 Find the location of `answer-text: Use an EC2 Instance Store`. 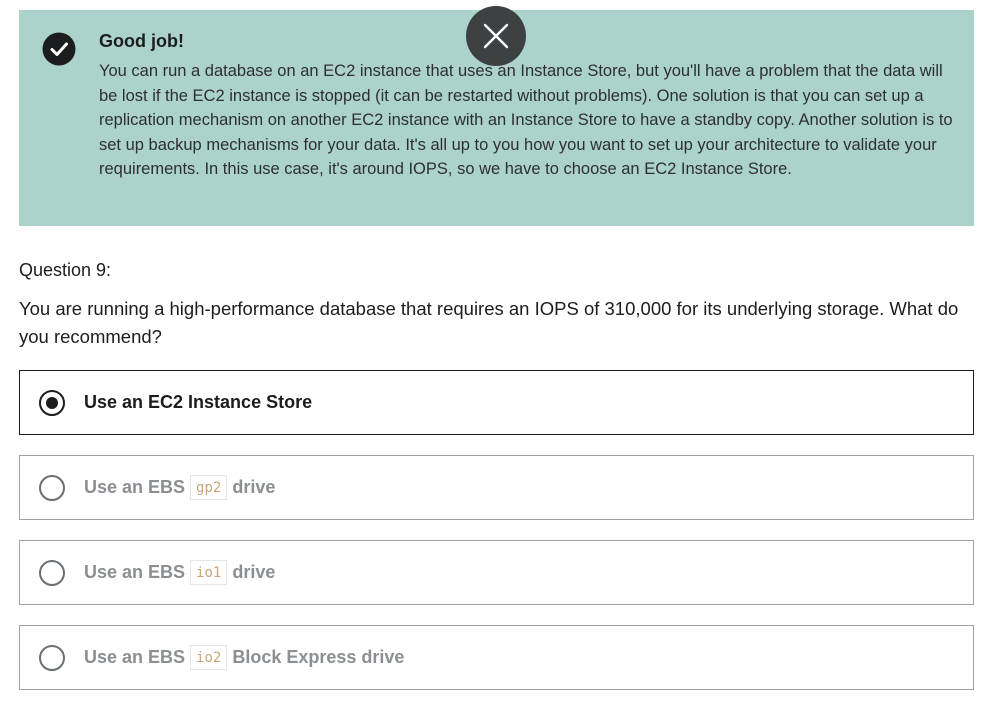

answer-text: Use an EC2 Instance Store is located at coordinates (198, 402).